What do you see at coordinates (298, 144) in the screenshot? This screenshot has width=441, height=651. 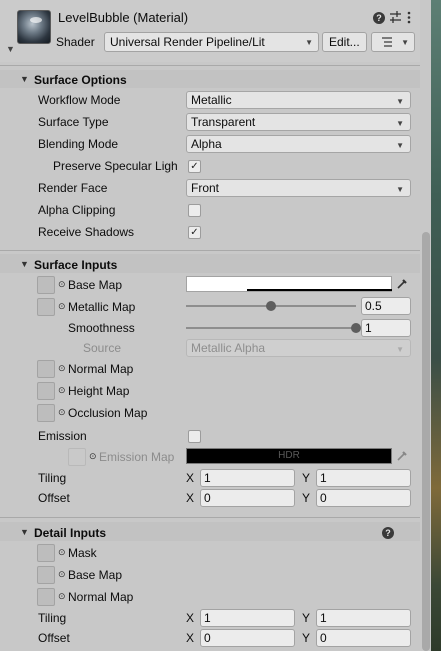 I see `blending-mode-dropdown: Alpha ▼` at bounding box center [298, 144].